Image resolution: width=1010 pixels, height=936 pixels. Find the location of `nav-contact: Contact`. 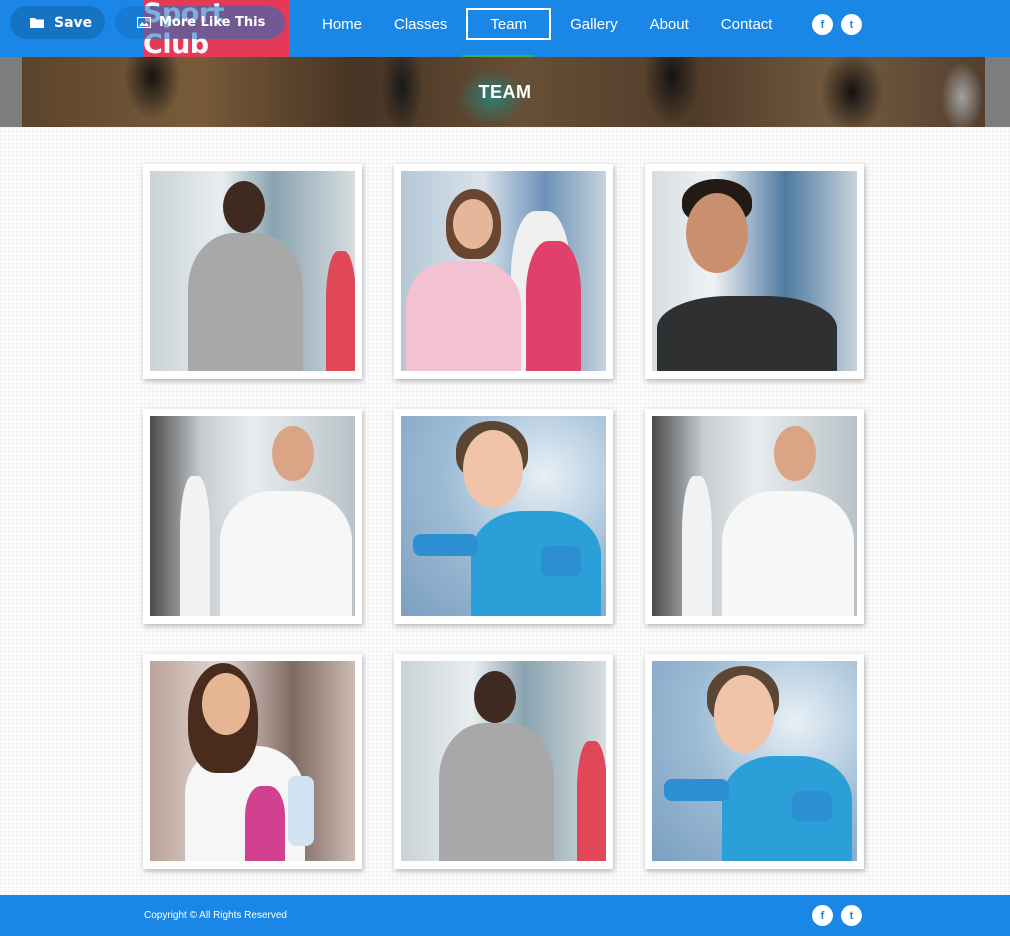

nav-contact: Contact is located at coordinates (747, 24).